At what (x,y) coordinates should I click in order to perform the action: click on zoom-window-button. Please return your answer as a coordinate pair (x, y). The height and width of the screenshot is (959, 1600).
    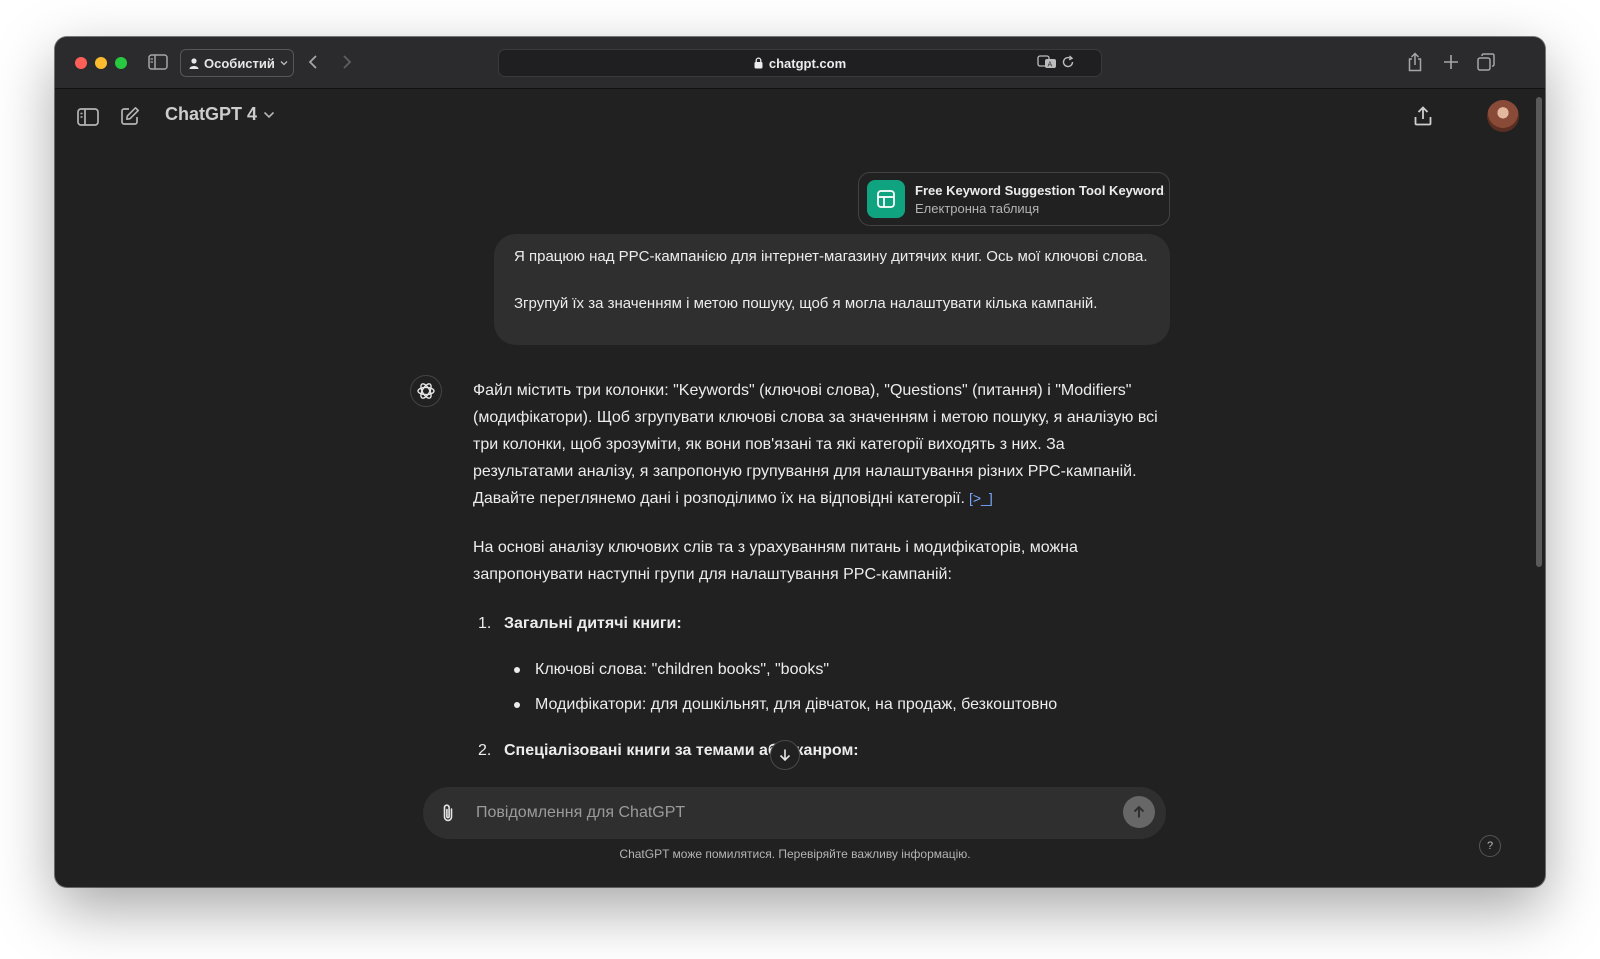
    Looking at the image, I should click on (121, 63).